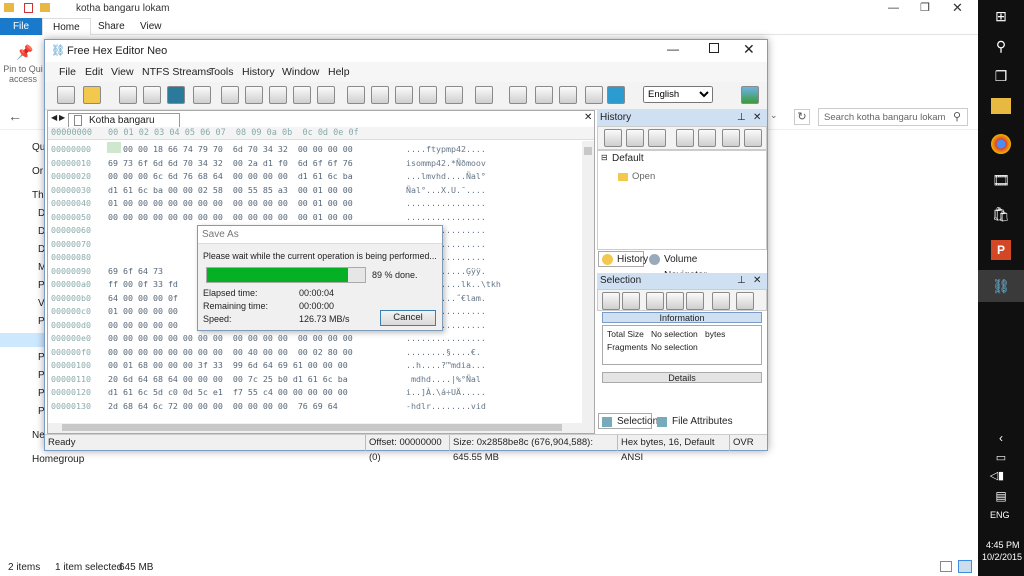  Describe the element at coordinates (443, 352) in the screenshot. I see `hex-row-ascii: ........§....€.` at that location.